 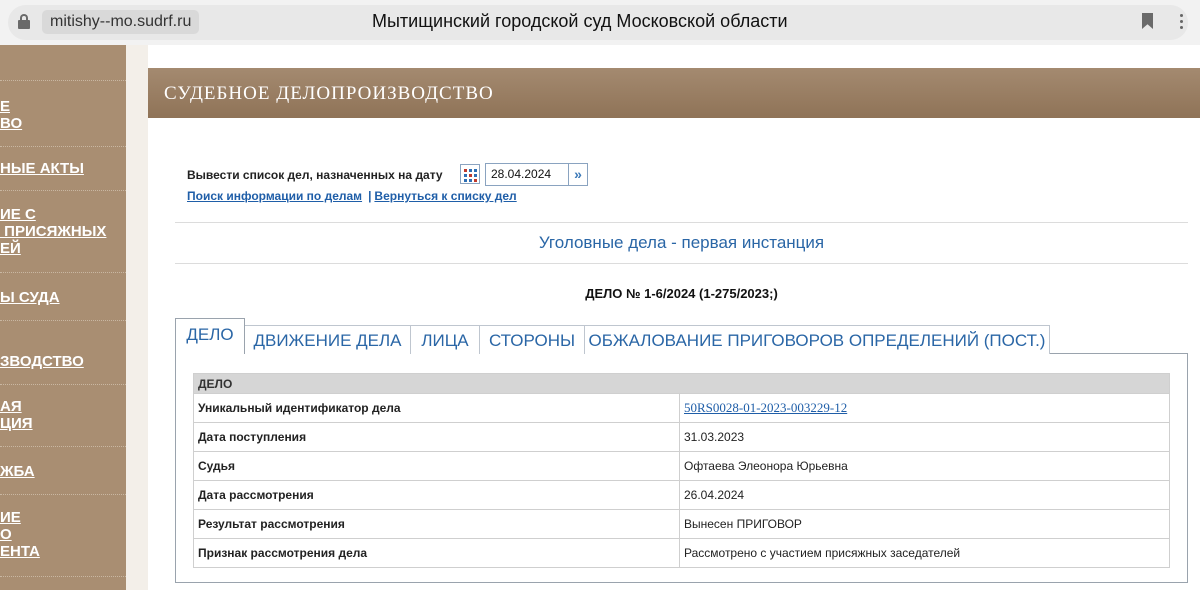 What do you see at coordinates (527, 174) in the screenshot?
I see `date-input: 28.04.2024` at bounding box center [527, 174].